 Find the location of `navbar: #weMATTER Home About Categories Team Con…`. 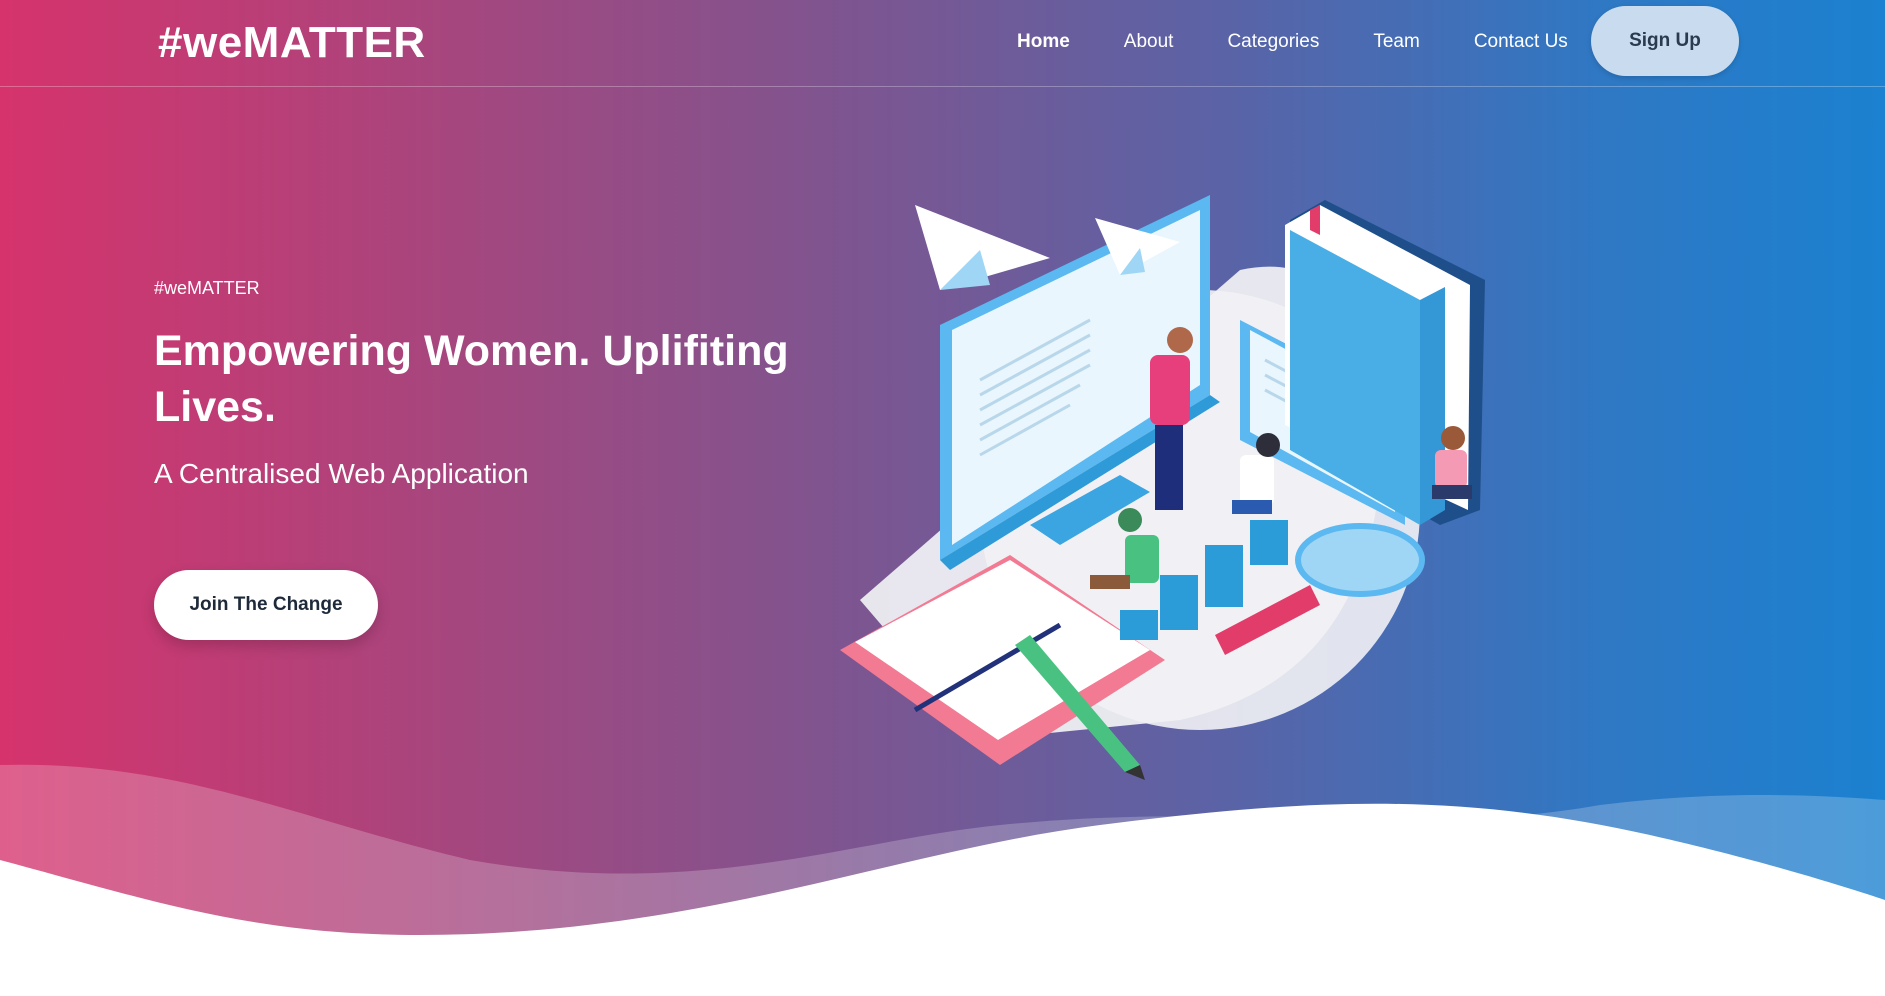

navbar: #weMATTER Home About Categories Team Con… is located at coordinates (942, 43).